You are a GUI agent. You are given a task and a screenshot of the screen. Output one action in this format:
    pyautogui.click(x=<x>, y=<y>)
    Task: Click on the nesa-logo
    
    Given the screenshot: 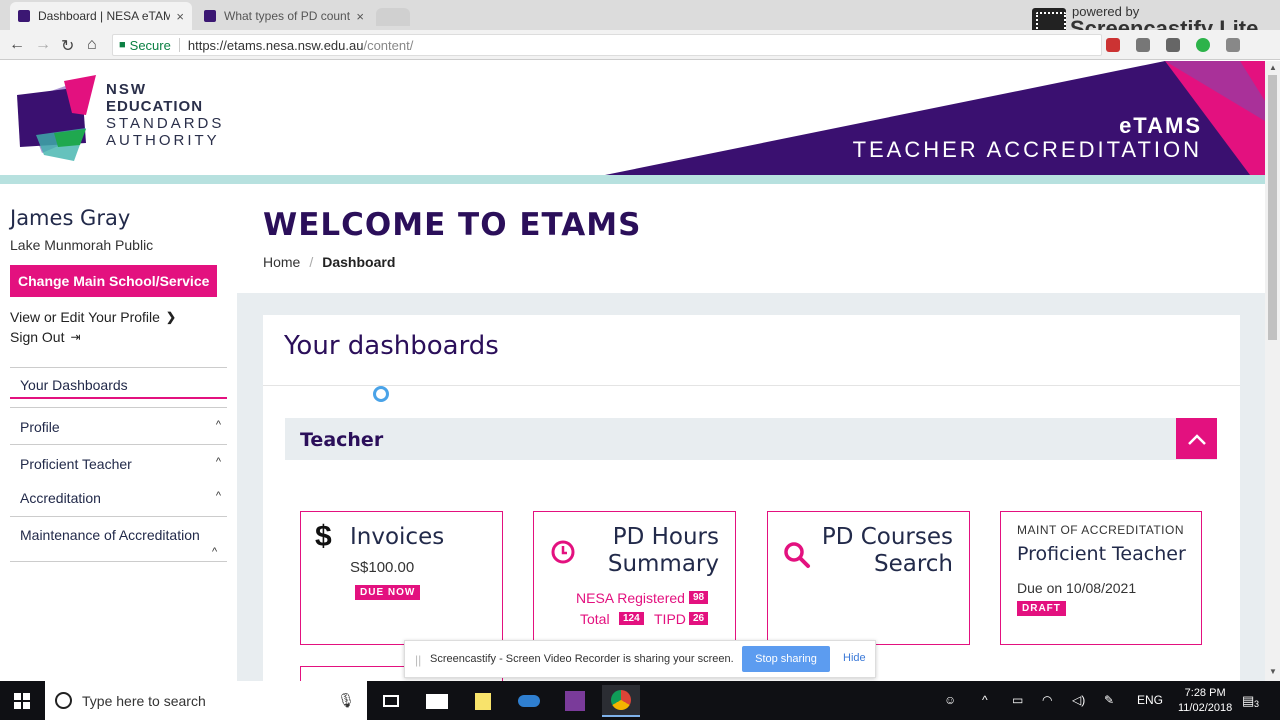 What is the action you would take?
    pyautogui.click(x=56, y=118)
    